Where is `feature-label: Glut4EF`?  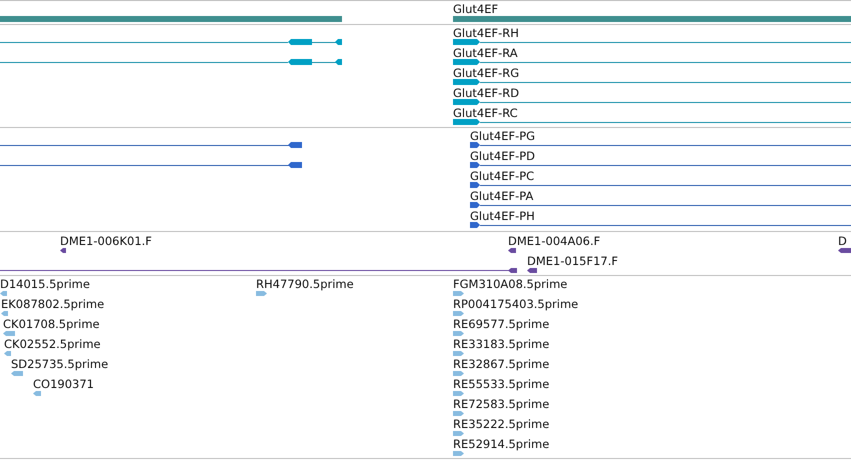
feature-label: Glut4EF is located at coordinates (475, 9).